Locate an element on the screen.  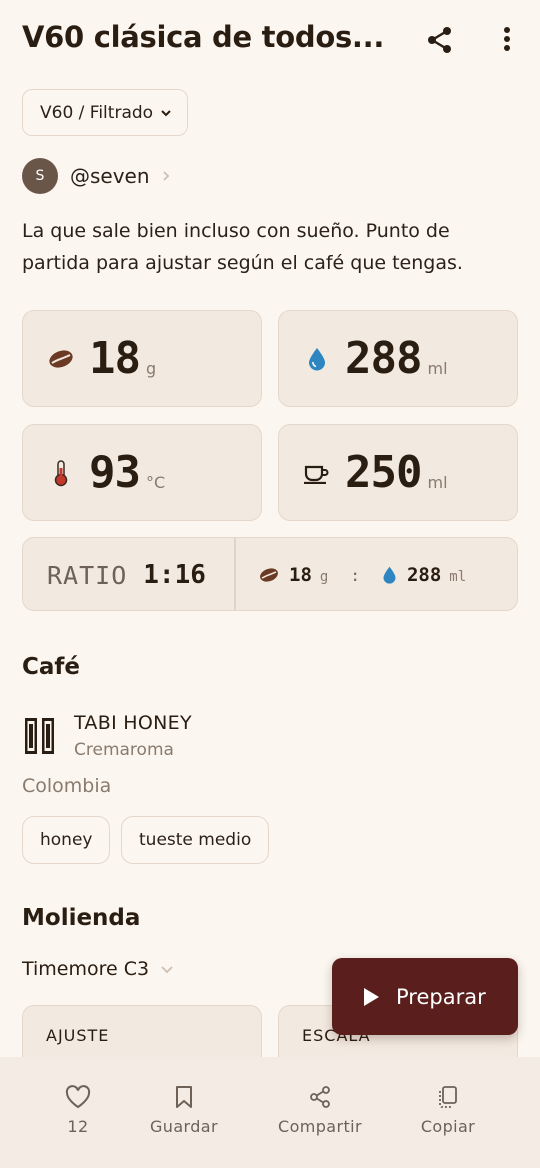
coffee-dose-card: 18 g is located at coordinates (142, 358).